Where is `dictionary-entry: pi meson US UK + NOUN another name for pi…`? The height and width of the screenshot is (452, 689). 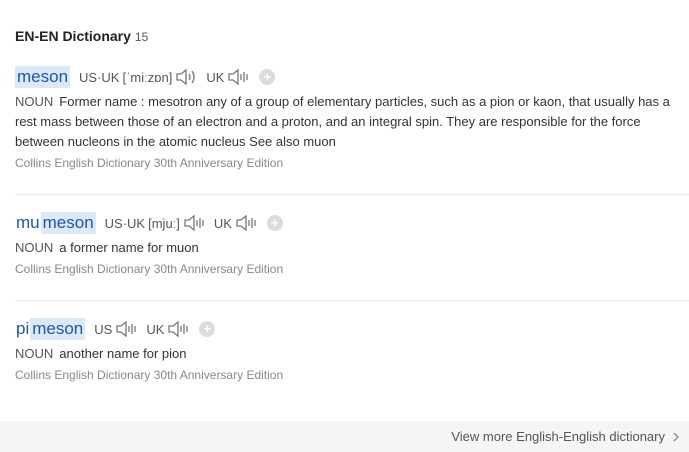
dictionary-entry: pi meson US UK + NOUN another name for pi… is located at coordinates (352, 349).